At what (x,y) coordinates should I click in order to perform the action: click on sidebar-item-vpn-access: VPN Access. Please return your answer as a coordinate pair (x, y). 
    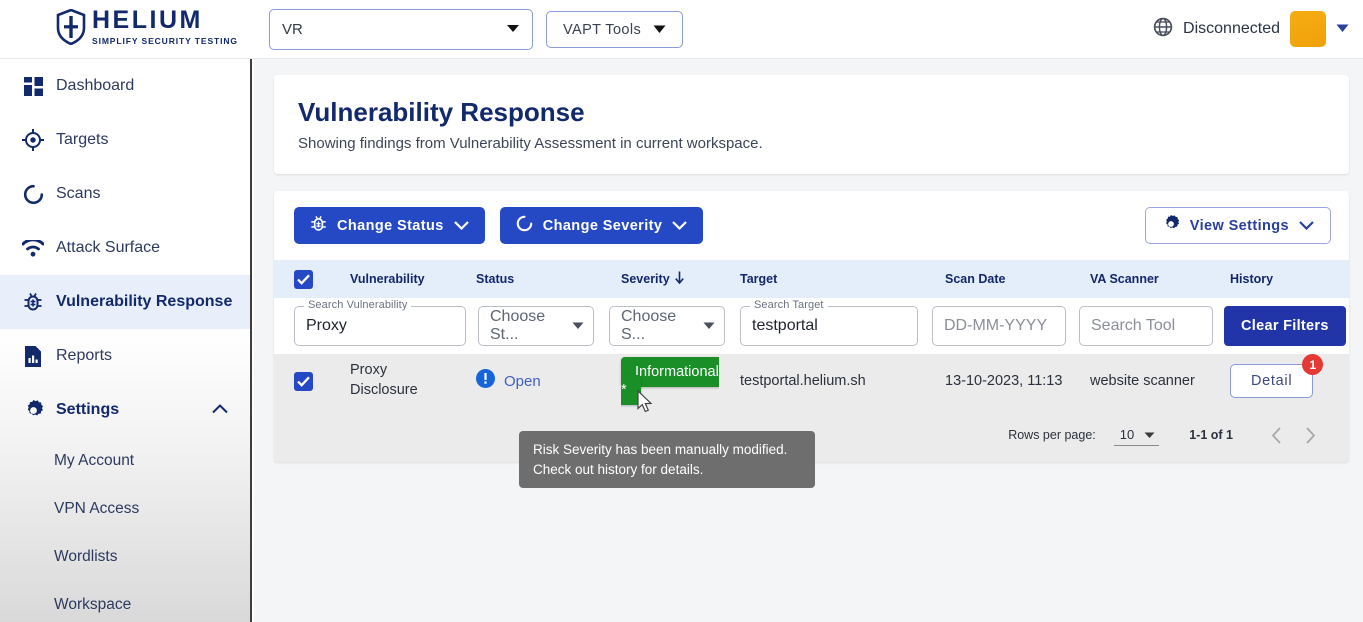
    Looking at the image, I should click on (125, 509).